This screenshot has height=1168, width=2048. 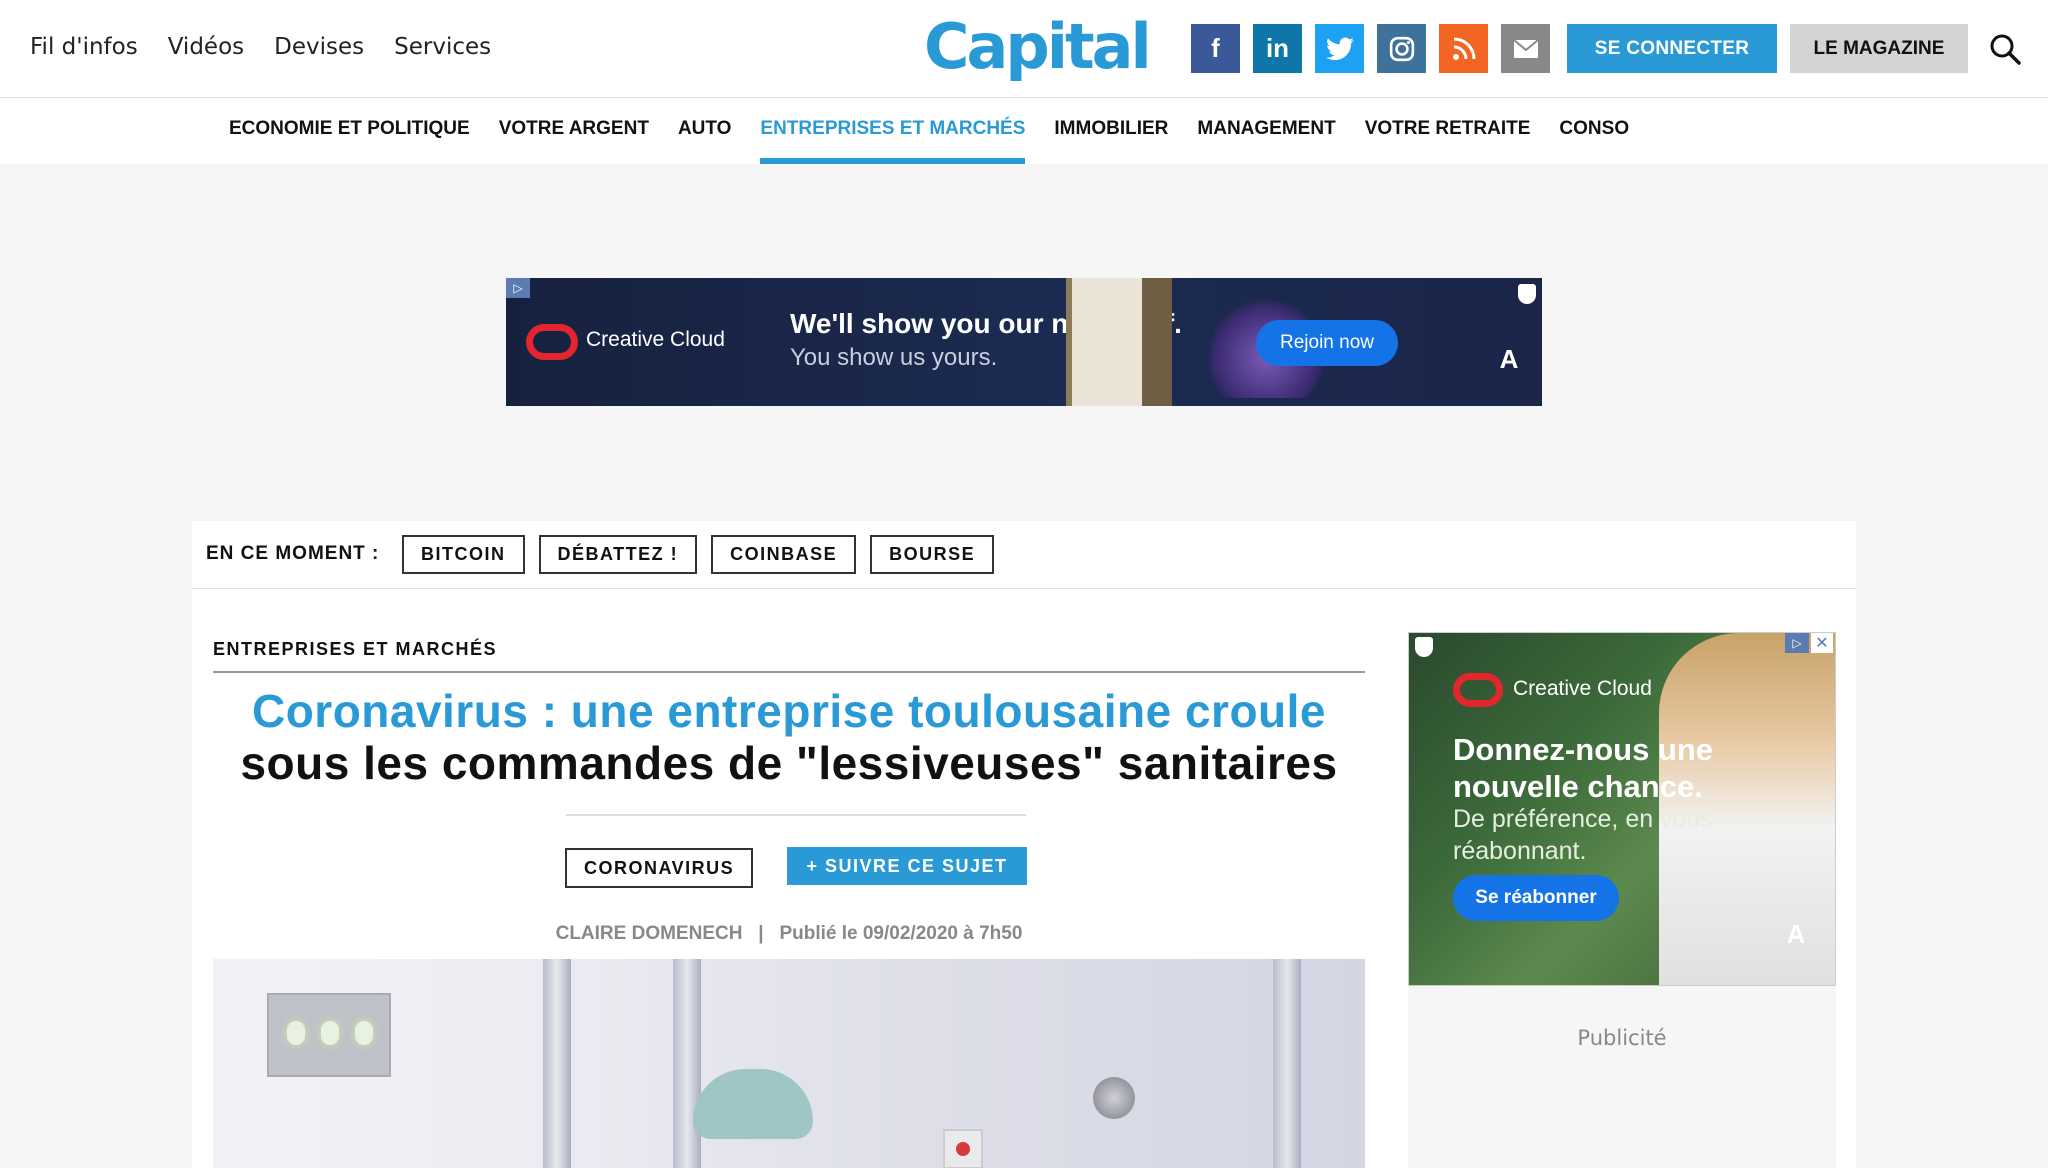 I want to click on publicite-label: Publicité, so click(x=1622, y=1038).